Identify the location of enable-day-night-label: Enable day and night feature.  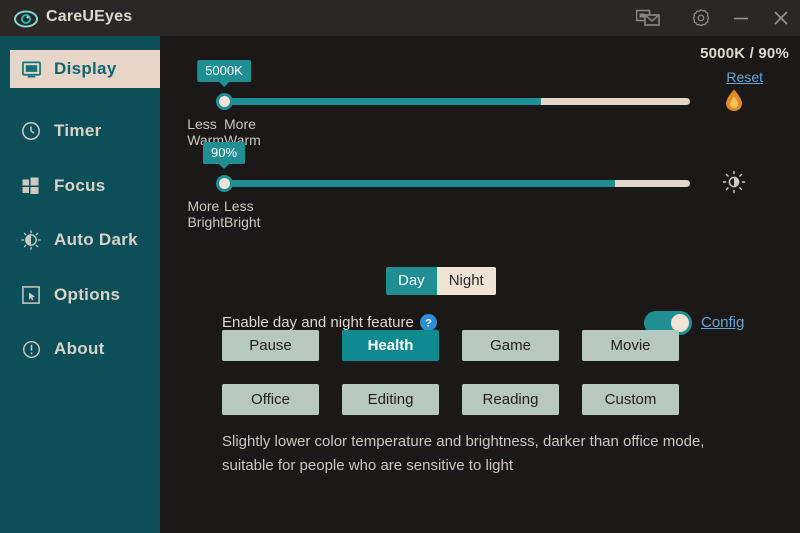
(318, 322).